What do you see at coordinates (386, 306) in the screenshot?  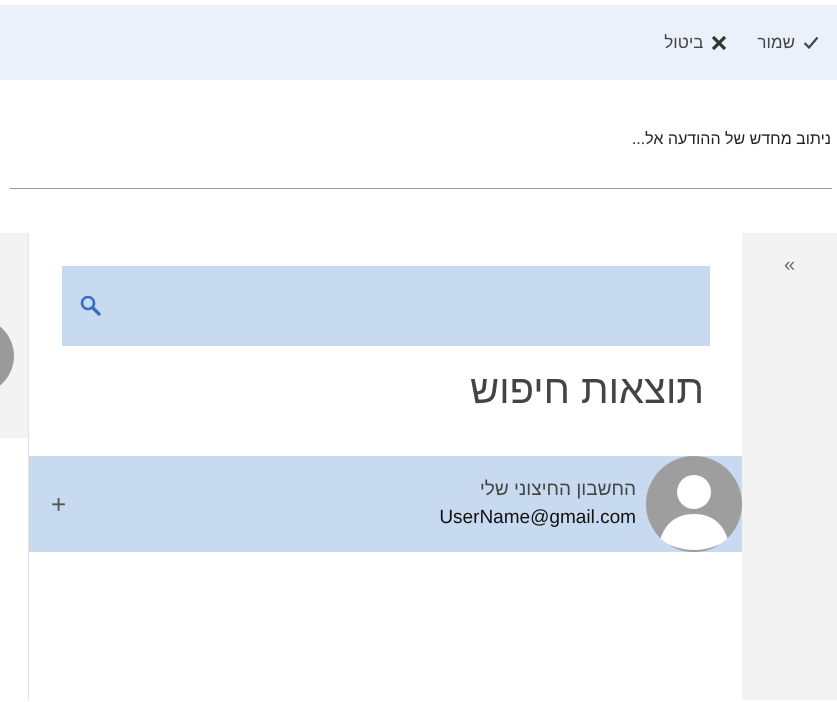 I see `search-field` at bounding box center [386, 306].